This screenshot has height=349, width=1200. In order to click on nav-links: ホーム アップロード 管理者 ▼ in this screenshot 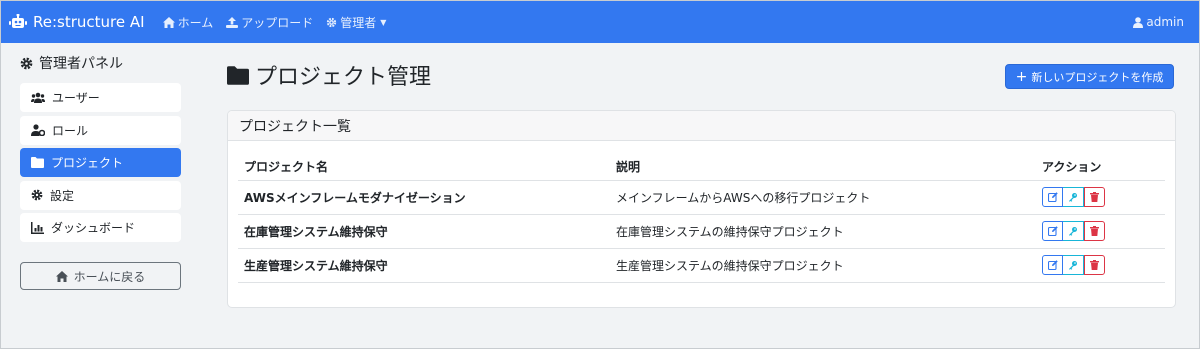, I will do `click(281, 22)`.